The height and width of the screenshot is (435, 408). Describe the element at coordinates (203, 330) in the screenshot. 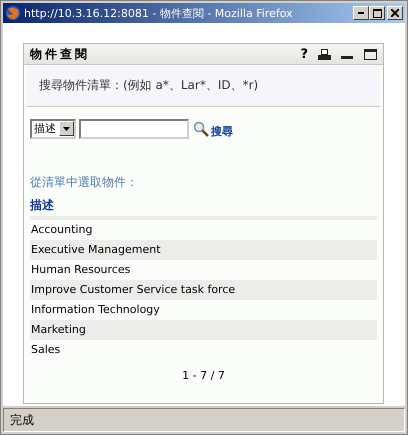

I see `list-item: Marketing` at that location.